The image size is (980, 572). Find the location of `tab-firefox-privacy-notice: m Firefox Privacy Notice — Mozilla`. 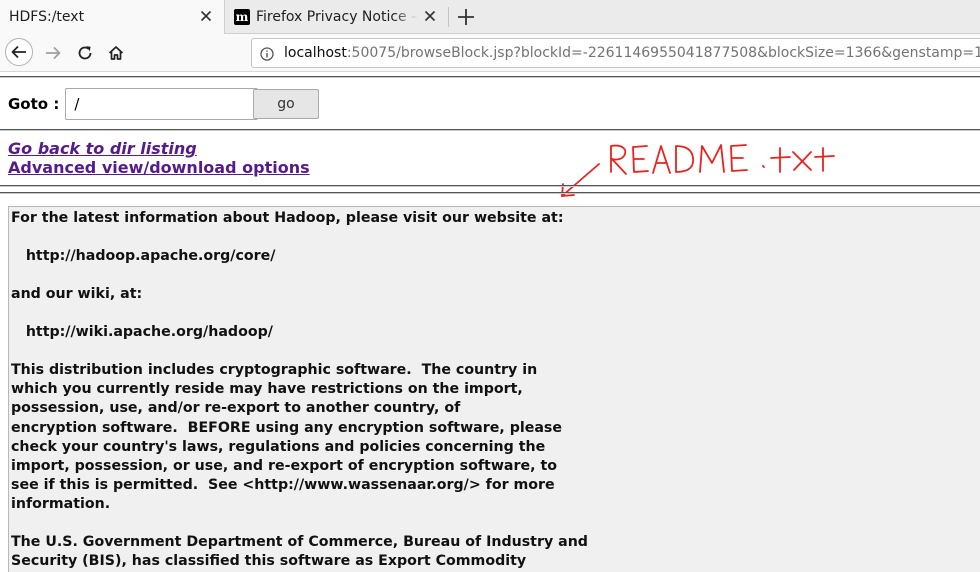

tab-firefox-privacy-notice: m Firefox Privacy Notice — Mozilla is located at coordinates (337, 17).